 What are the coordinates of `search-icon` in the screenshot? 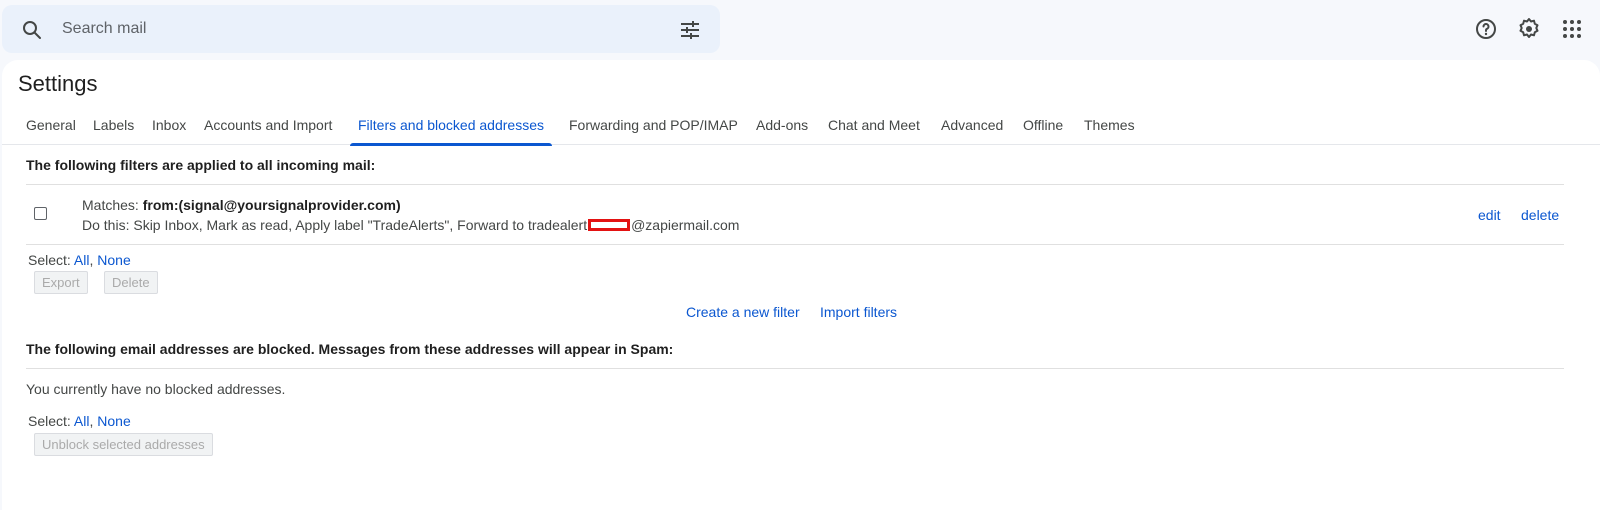 It's located at (32, 30).